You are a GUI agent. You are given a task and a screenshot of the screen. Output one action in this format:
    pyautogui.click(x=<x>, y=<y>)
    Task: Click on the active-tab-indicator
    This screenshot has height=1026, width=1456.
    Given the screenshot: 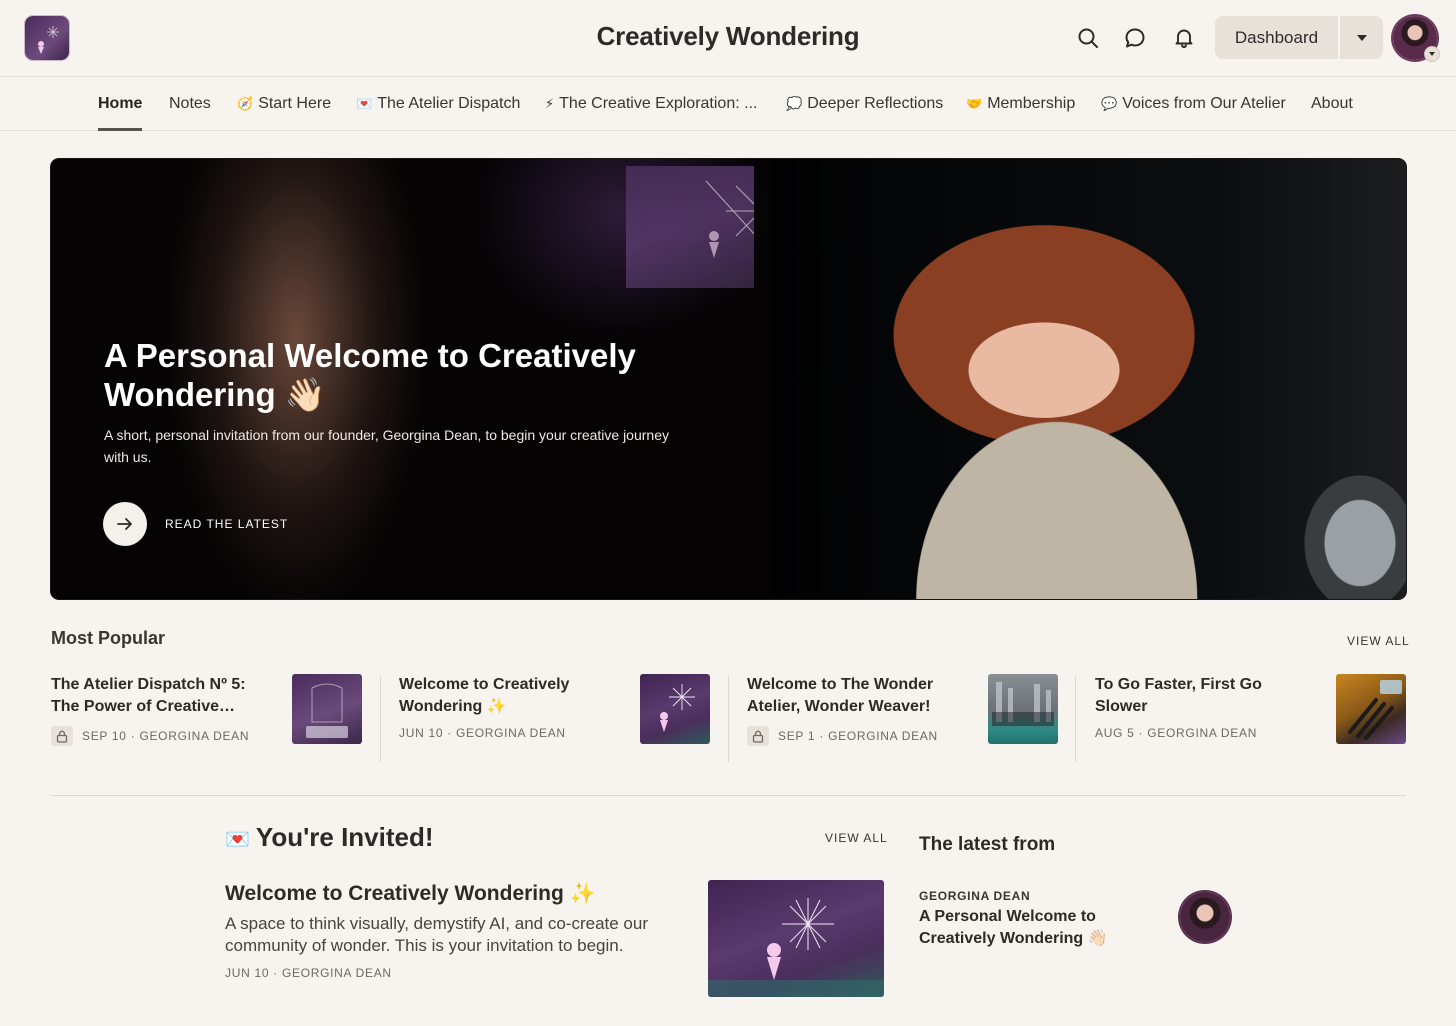 What is the action you would take?
    pyautogui.click(x=120, y=129)
    